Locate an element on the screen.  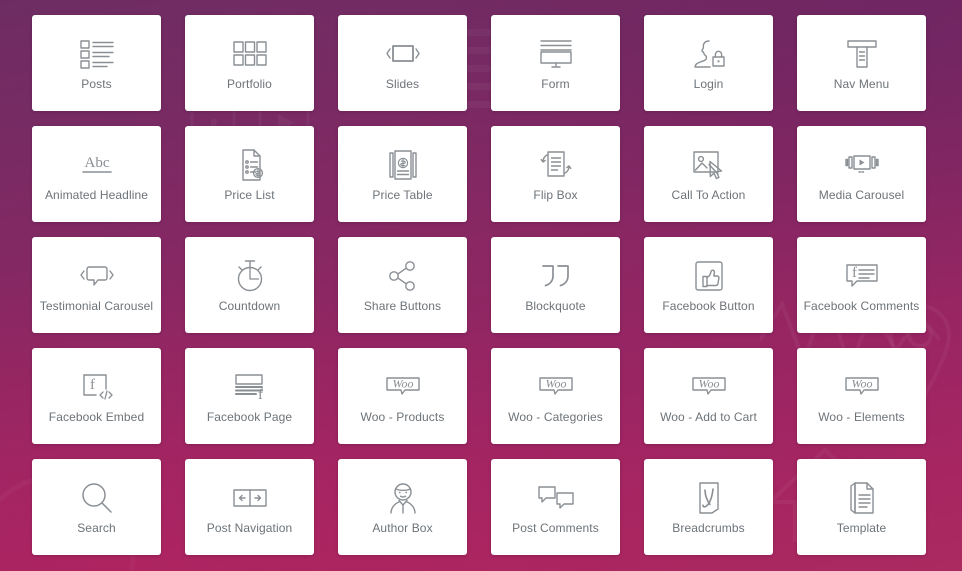
animated-headline-abc-icon: Abc is located at coordinates (97, 165).